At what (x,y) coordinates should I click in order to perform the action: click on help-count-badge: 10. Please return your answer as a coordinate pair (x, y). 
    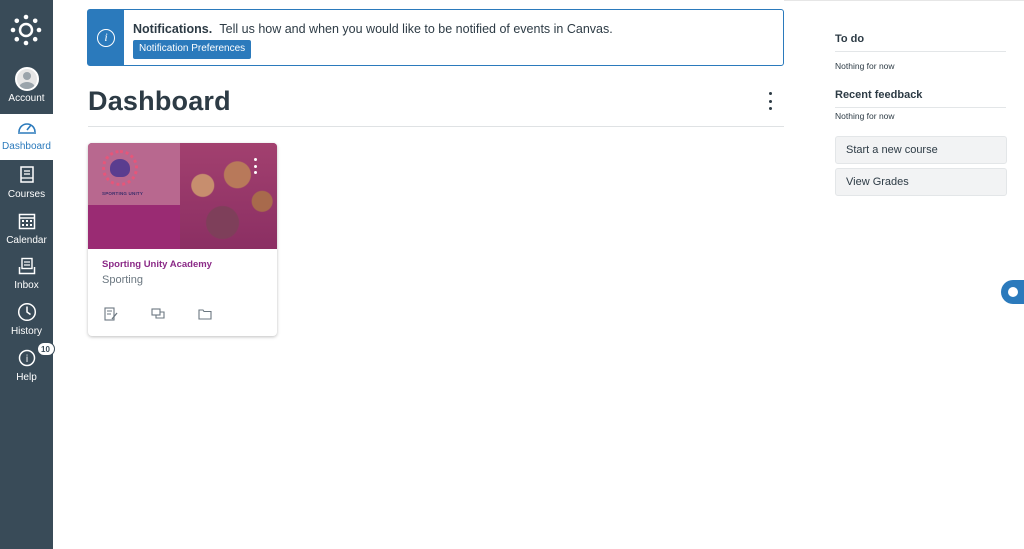
    Looking at the image, I should click on (45, 349).